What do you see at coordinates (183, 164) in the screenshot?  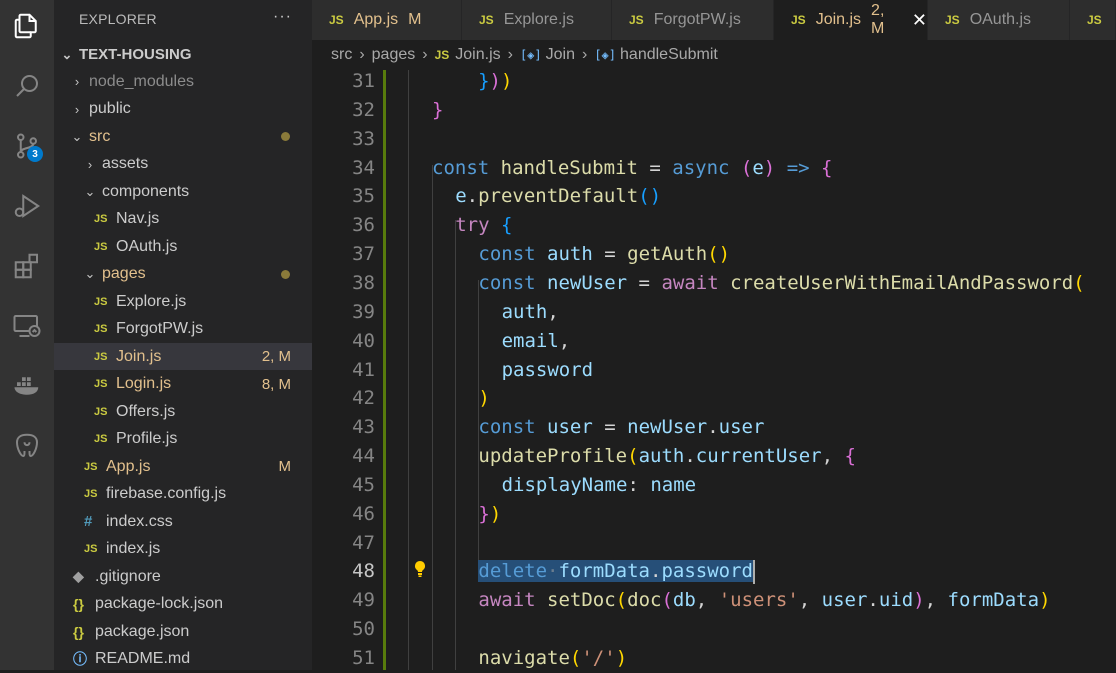 I see `tree-item-assets: › assets` at bounding box center [183, 164].